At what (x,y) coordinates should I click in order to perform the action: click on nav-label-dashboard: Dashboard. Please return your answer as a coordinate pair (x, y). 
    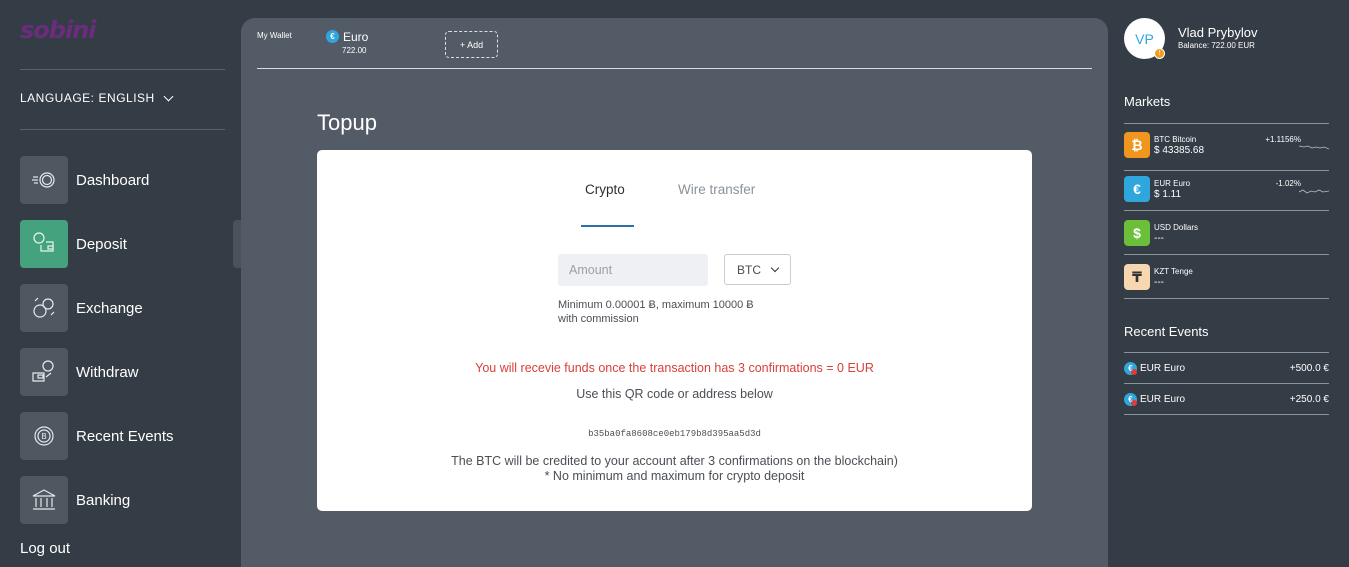
    Looking at the image, I should click on (113, 180).